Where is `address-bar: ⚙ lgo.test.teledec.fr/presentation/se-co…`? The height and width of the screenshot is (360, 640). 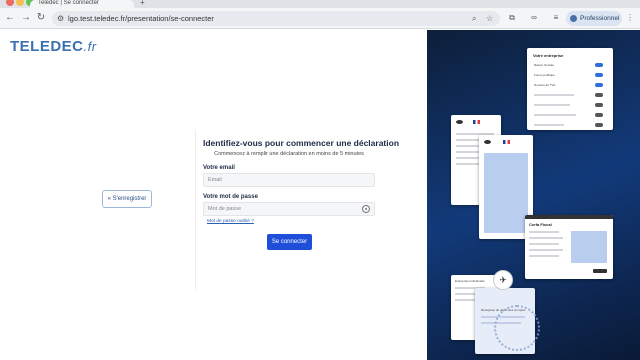 address-bar: ⚙ lgo.test.teledec.fr/presentation/se-co… is located at coordinates (276, 18).